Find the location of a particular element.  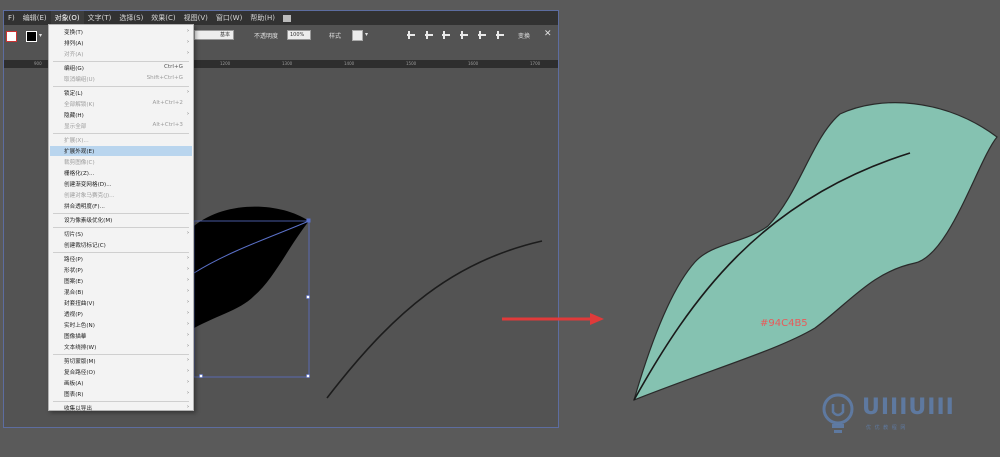

lightbulb-logo-icon is located at coordinates (838, 413).